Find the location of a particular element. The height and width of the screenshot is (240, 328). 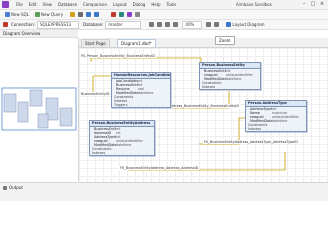

tab-diagram1: Diagram1.dbd* is located at coordinates (136, 43).